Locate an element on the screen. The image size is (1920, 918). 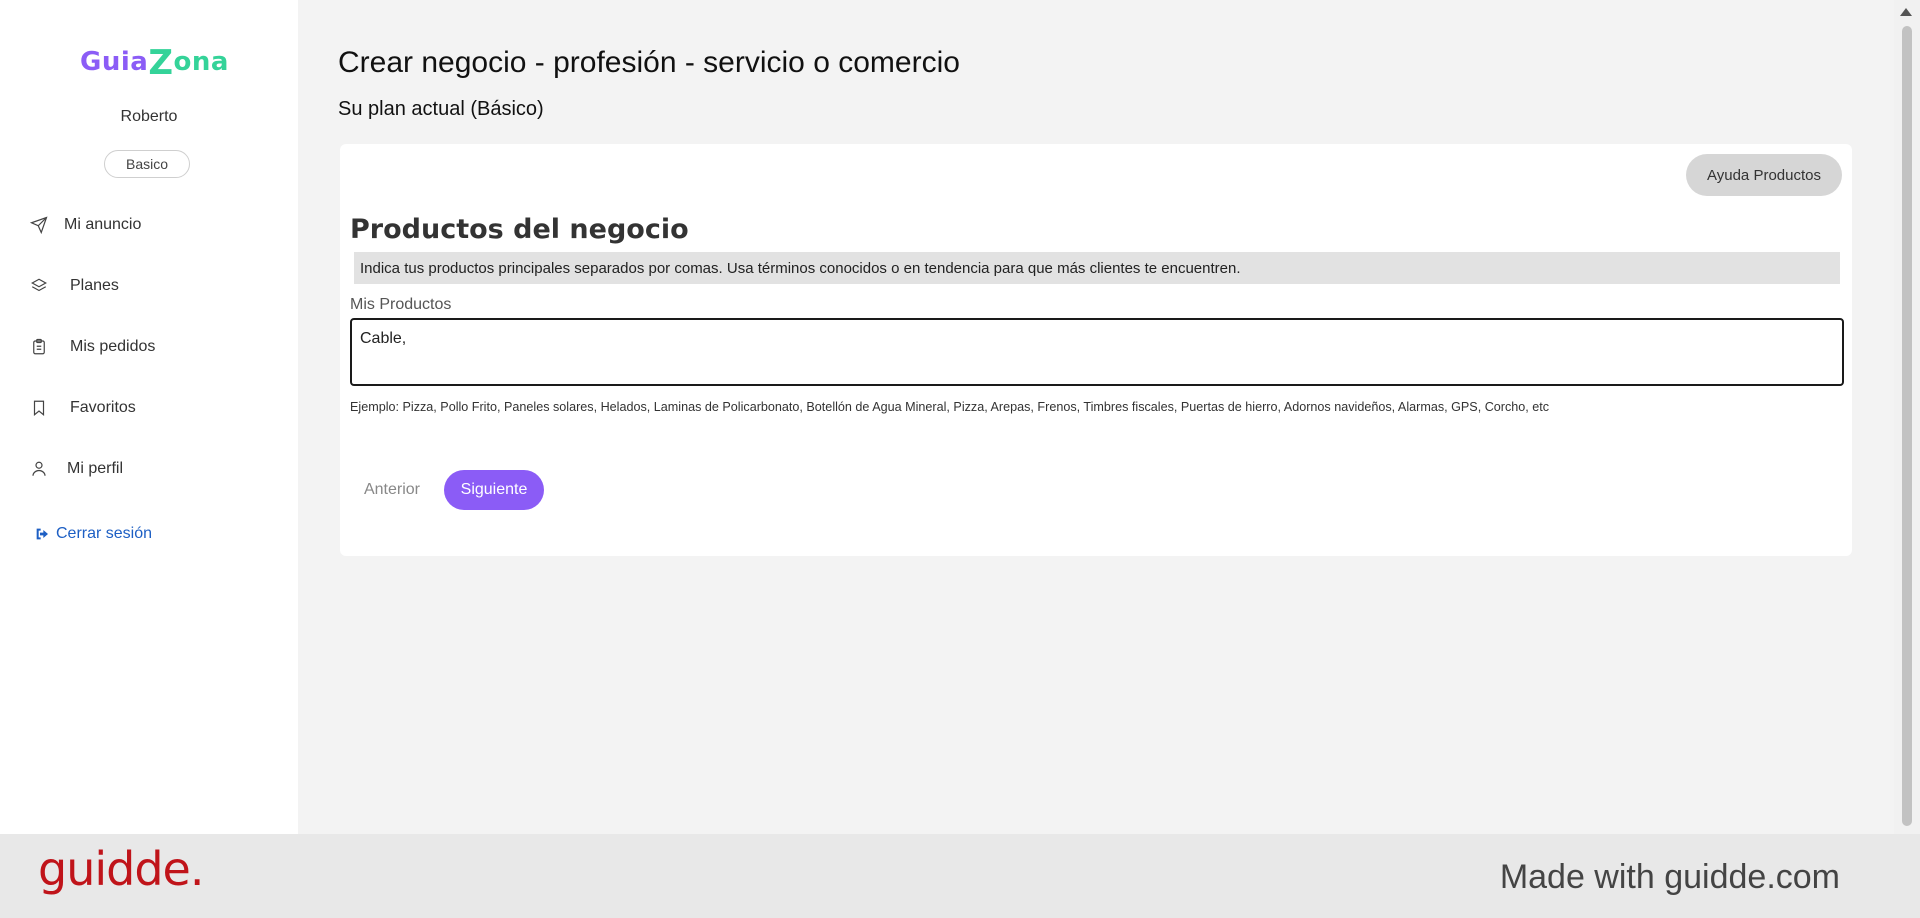
sidebar-item-label: Mi perfil is located at coordinates (95, 468).